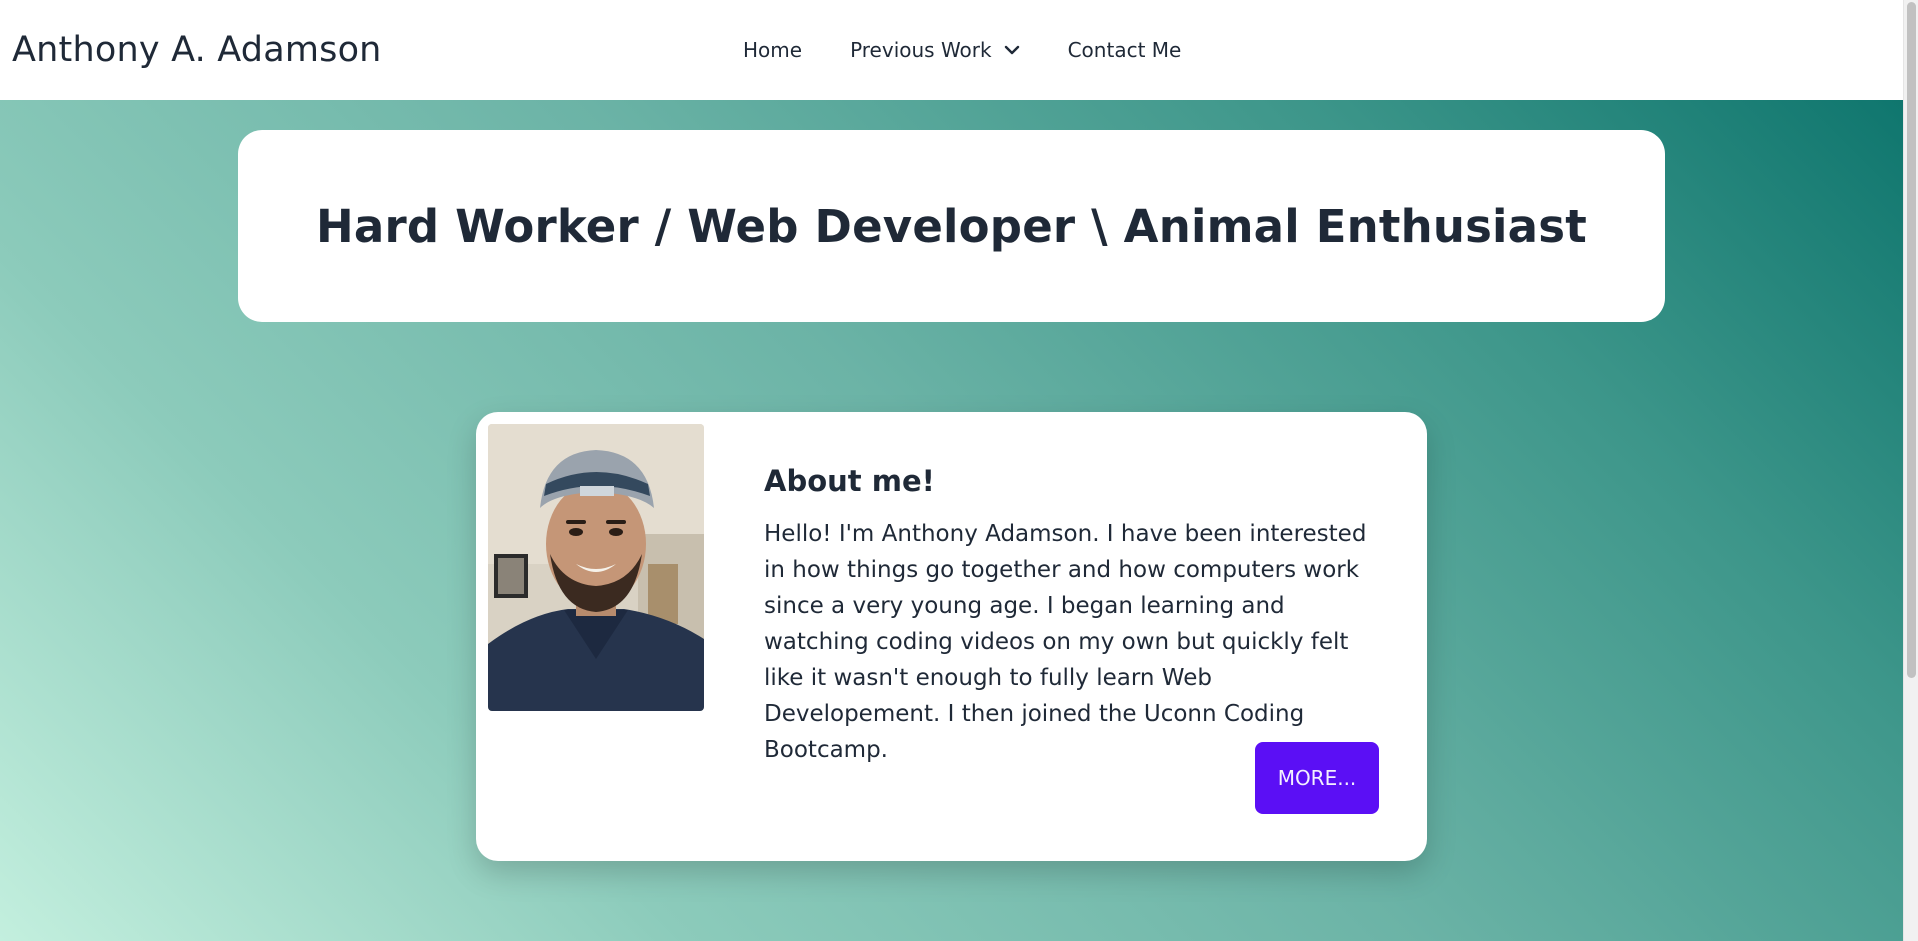  Describe the element at coordinates (1911, 340) in the screenshot. I see `scrollbar-thumb` at that location.